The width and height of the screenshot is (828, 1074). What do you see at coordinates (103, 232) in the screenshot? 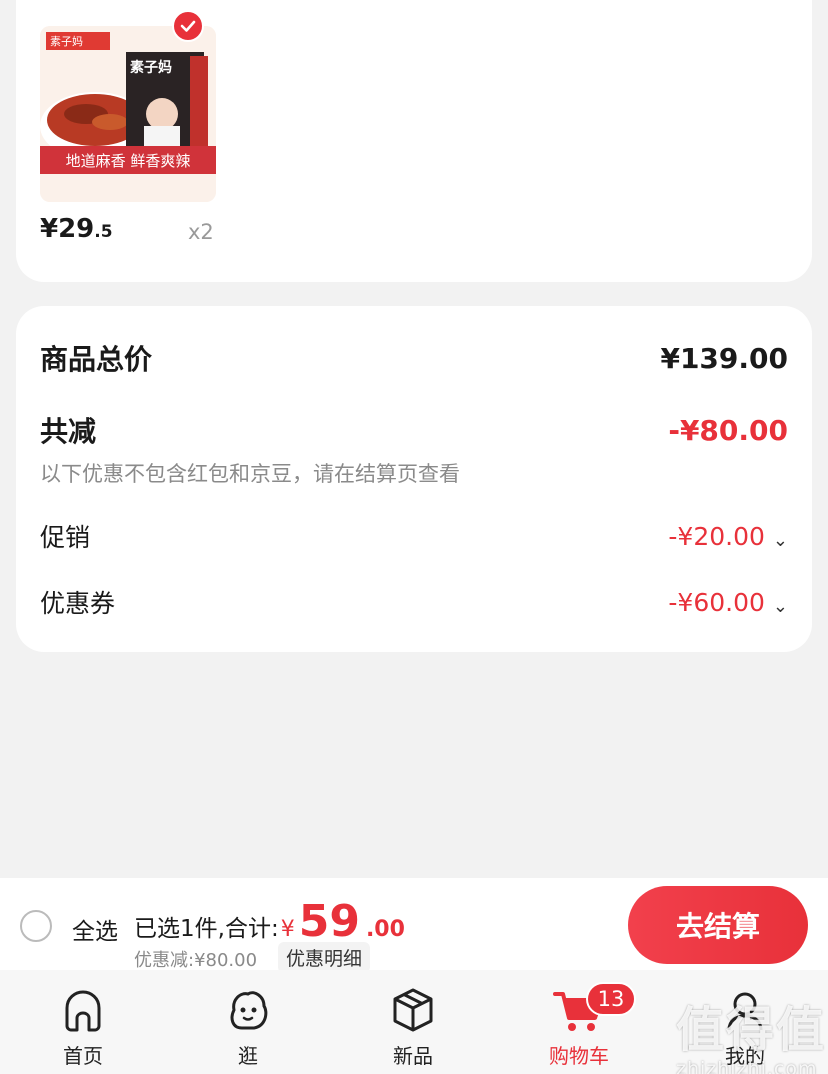
I see `product-price-decimal: .5` at bounding box center [103, 232].